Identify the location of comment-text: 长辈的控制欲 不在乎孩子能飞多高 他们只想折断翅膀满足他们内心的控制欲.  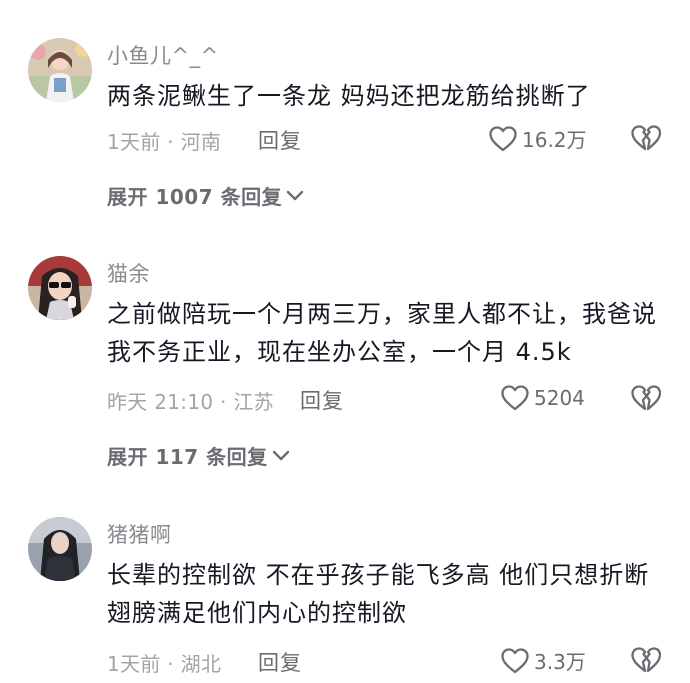
(378, 594).